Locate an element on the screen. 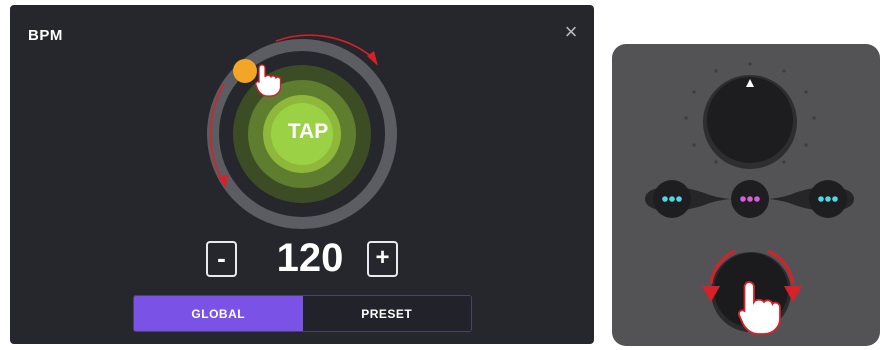 The height and width of the screenshot is (350, 884). decrement-button: - is located at coordinates (221, 259).